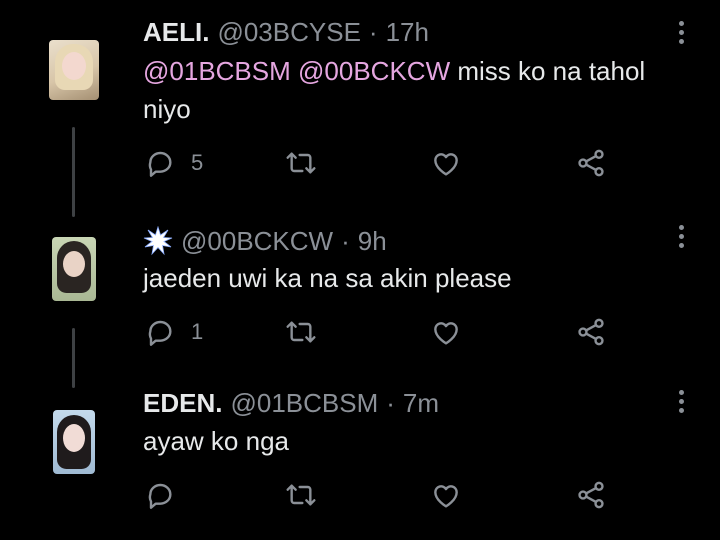 The image size is (720, 540). I want to click on tweet-header: @00BCKCW · 9h, so click(265, 241).